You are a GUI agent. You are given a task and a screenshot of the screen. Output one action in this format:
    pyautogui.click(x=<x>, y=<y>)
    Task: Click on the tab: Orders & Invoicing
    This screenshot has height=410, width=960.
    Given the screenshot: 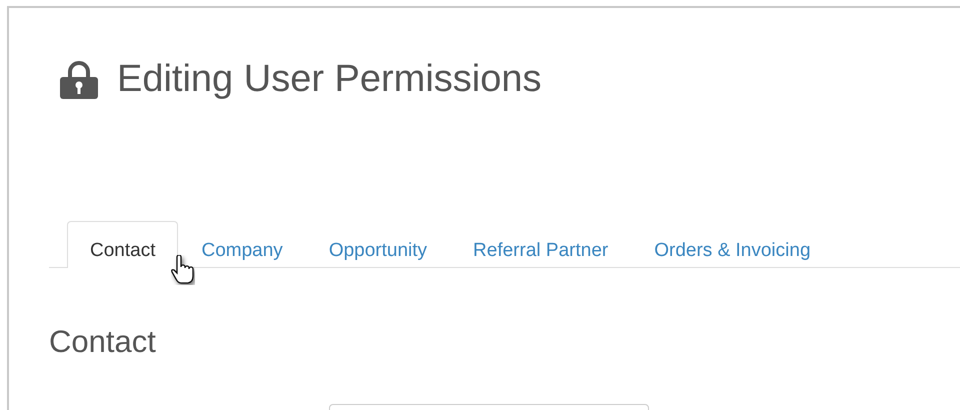 What is the action you would take?
    pyautogui.click(x=732, y=244)
    